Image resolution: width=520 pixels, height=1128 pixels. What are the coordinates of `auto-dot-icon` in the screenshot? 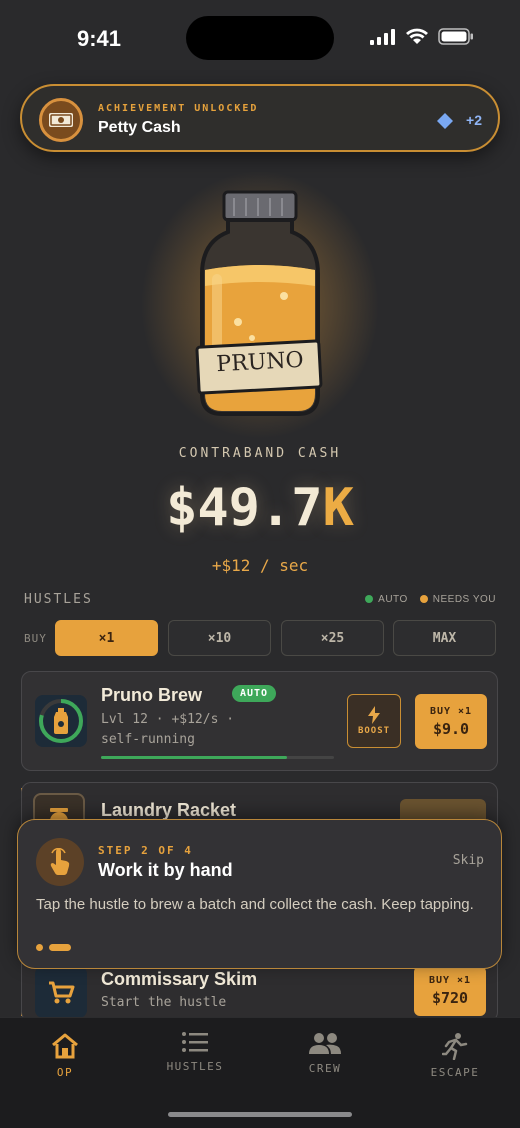 It's located at (369, 599).